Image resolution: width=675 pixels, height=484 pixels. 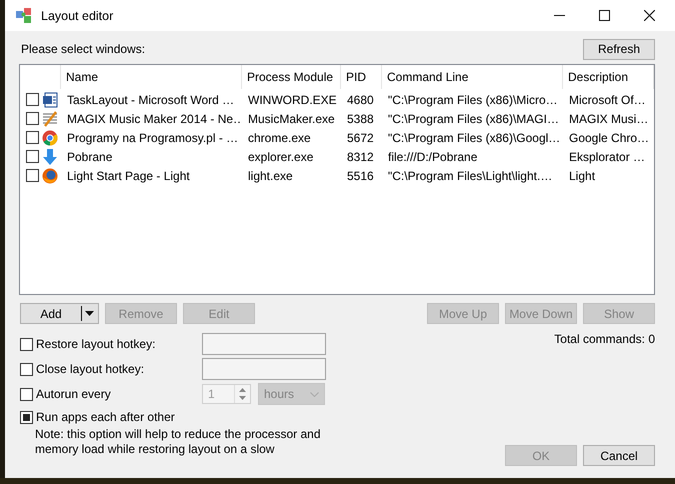 What do you see at coordinates (604, 339) in the screenshot?
I see `total-commands-label: Total commands: 0` at bounding box center [604, 339].